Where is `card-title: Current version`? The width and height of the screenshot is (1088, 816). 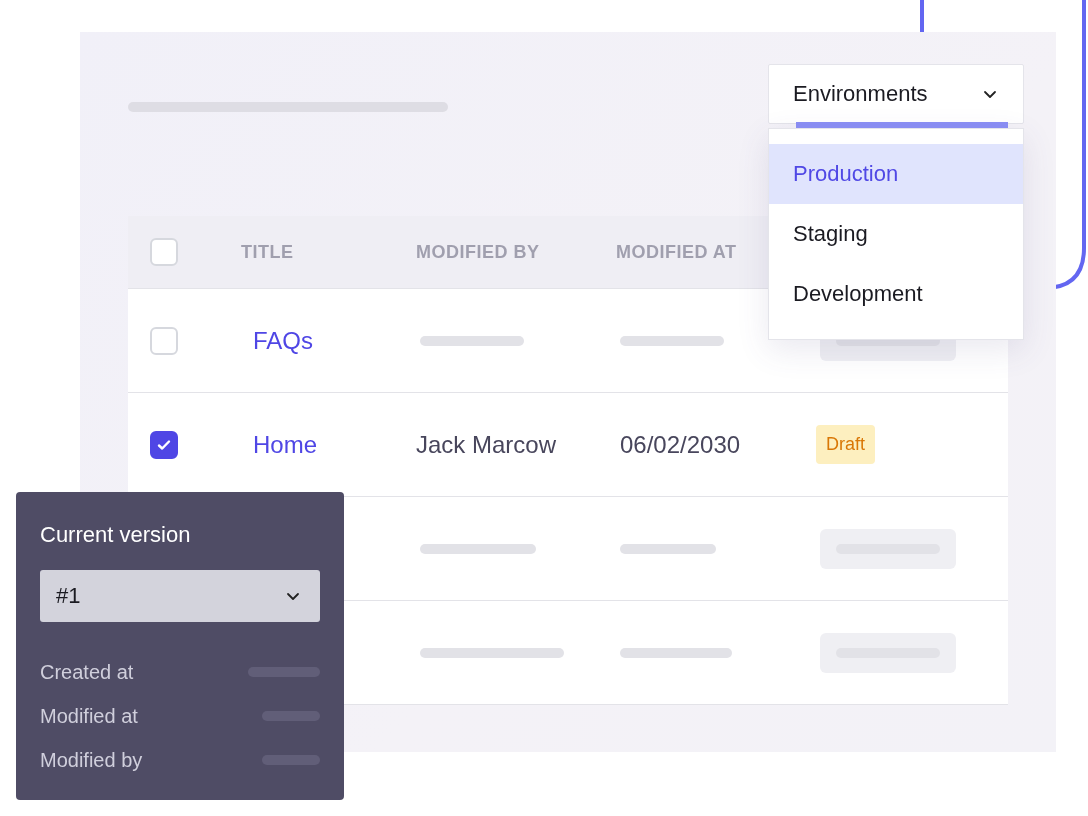 card-title: Current version is located at coordinates (115, 535).